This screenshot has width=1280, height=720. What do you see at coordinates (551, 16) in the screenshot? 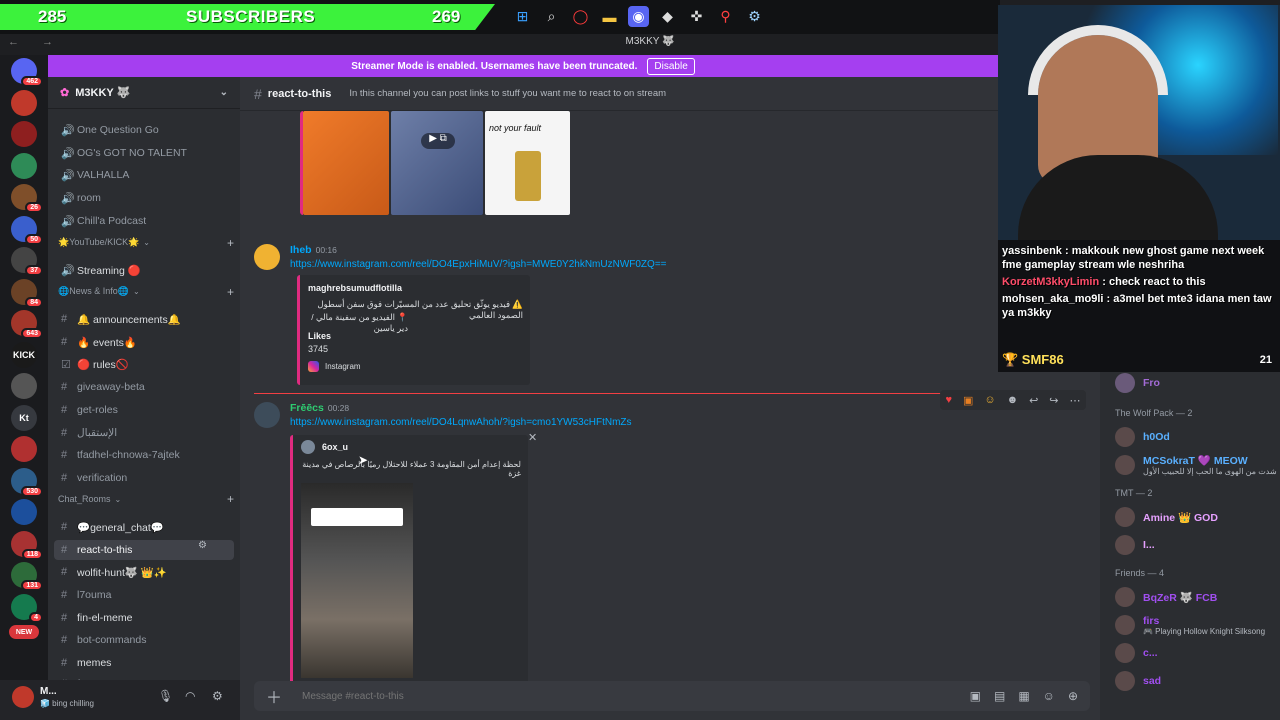
I see `search-icon: ⌕` at bounding box center [551, 16].